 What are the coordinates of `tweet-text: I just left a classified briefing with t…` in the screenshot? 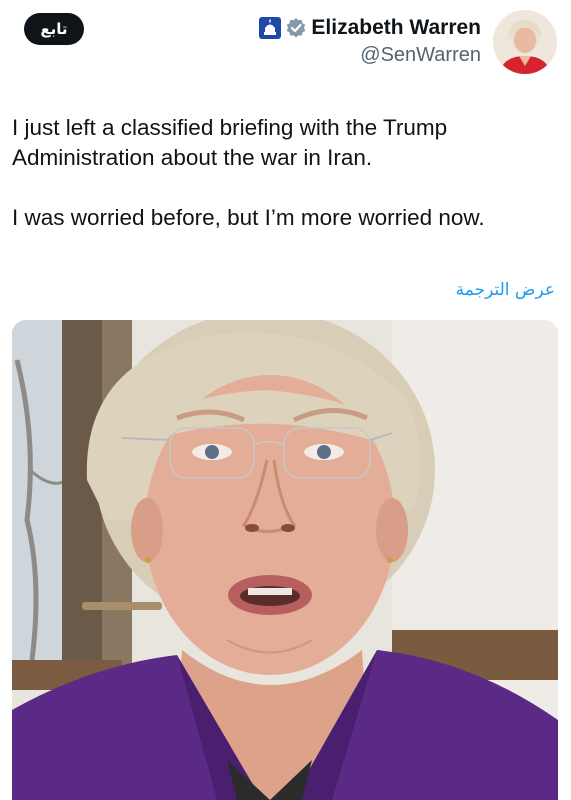 It's located at (282, 173).